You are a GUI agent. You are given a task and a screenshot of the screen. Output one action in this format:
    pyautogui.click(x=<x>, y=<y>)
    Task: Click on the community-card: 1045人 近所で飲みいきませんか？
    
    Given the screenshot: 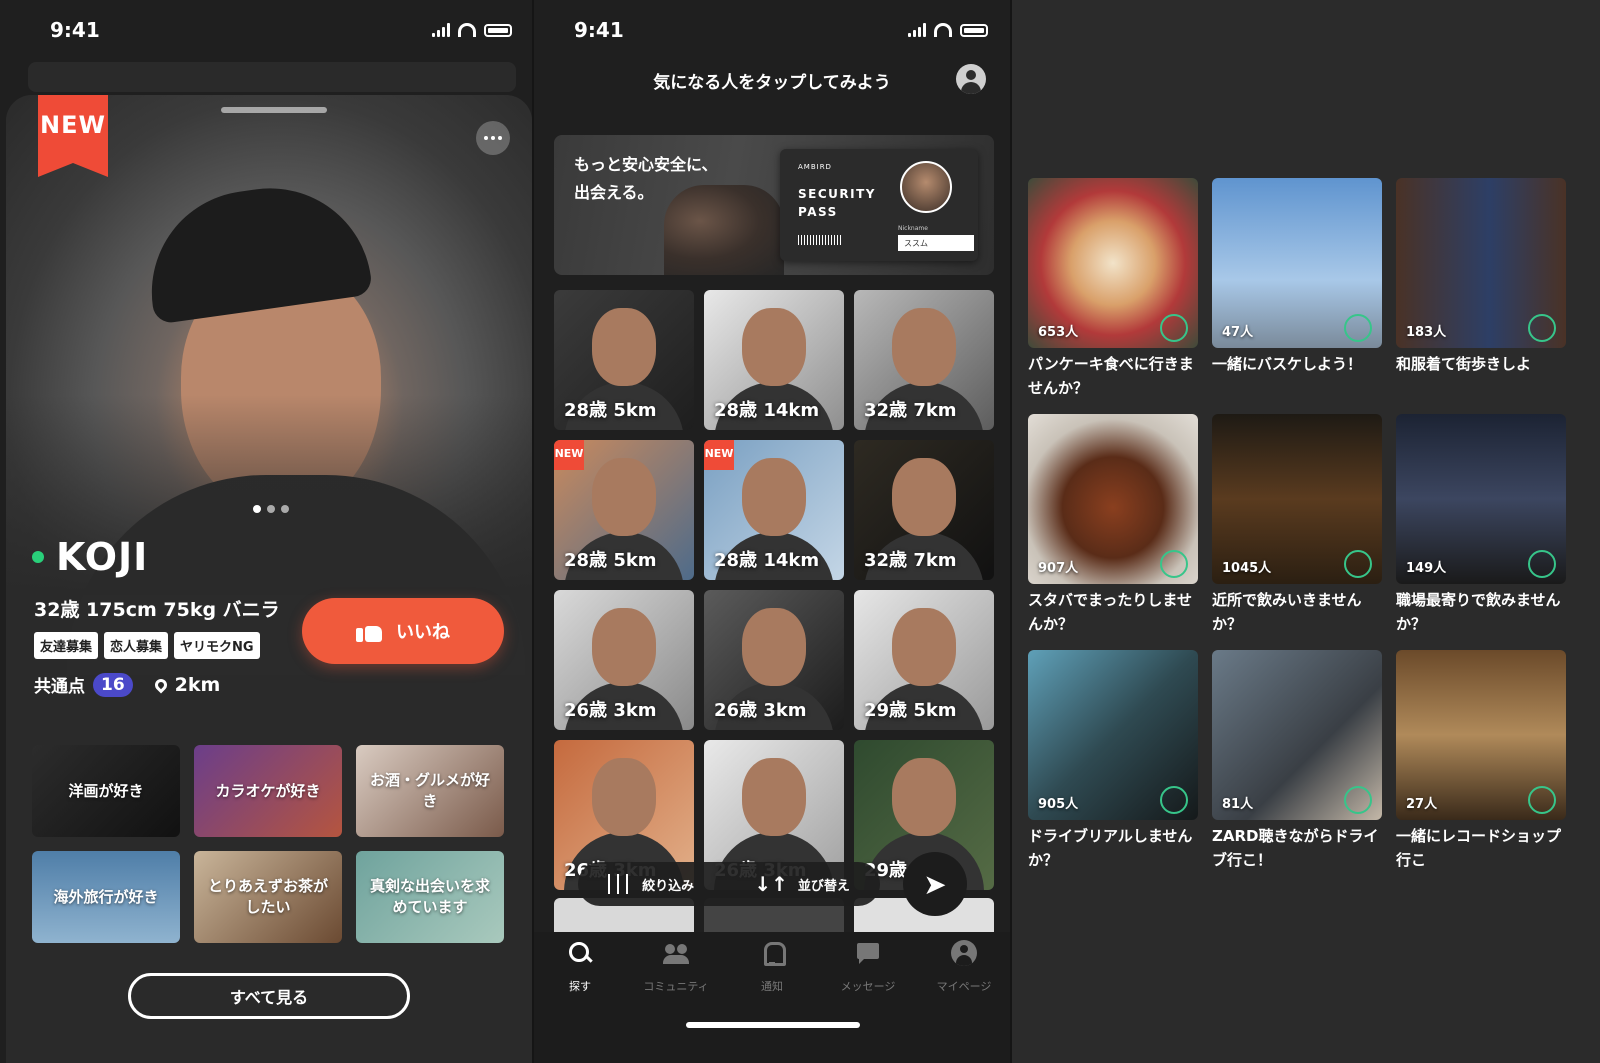 What is the action you would take?
    pyautogui.click(x=1297, y=527)
    